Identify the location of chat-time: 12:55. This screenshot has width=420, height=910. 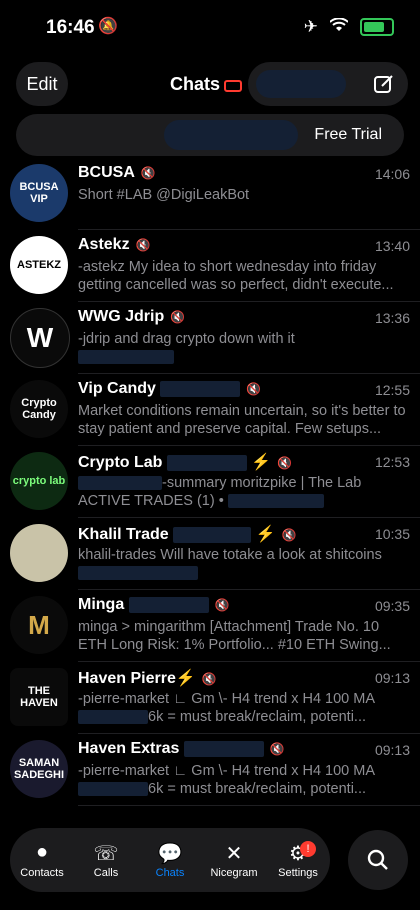
(392, 390).